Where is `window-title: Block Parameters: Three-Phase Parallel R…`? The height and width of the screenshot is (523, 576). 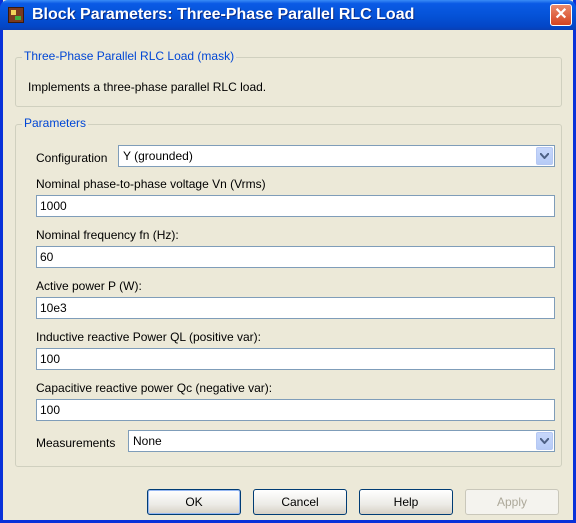 window-title: Block Parameters: Three-Phase Parallel R… is located at coordinates (223, 14).